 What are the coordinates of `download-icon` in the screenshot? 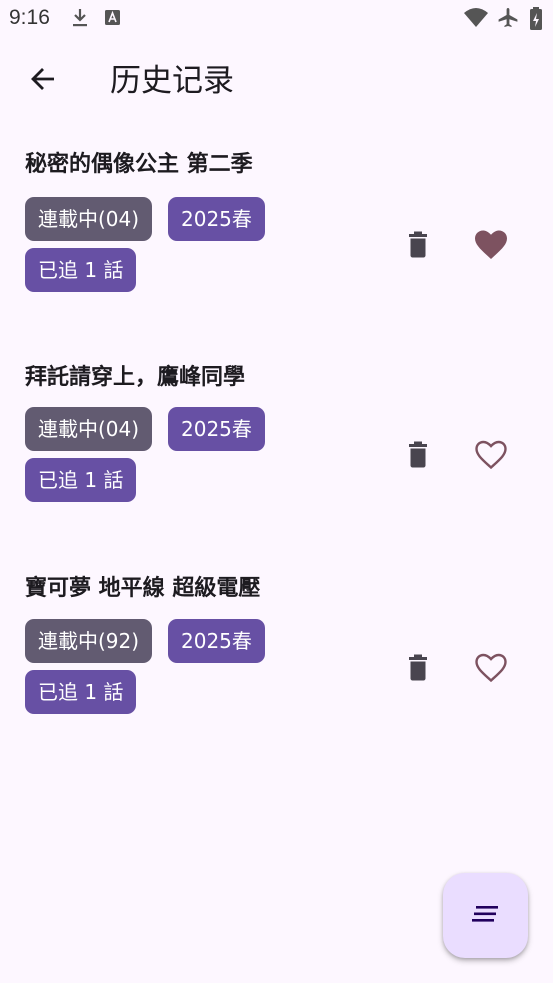 It's located at (80, 20).